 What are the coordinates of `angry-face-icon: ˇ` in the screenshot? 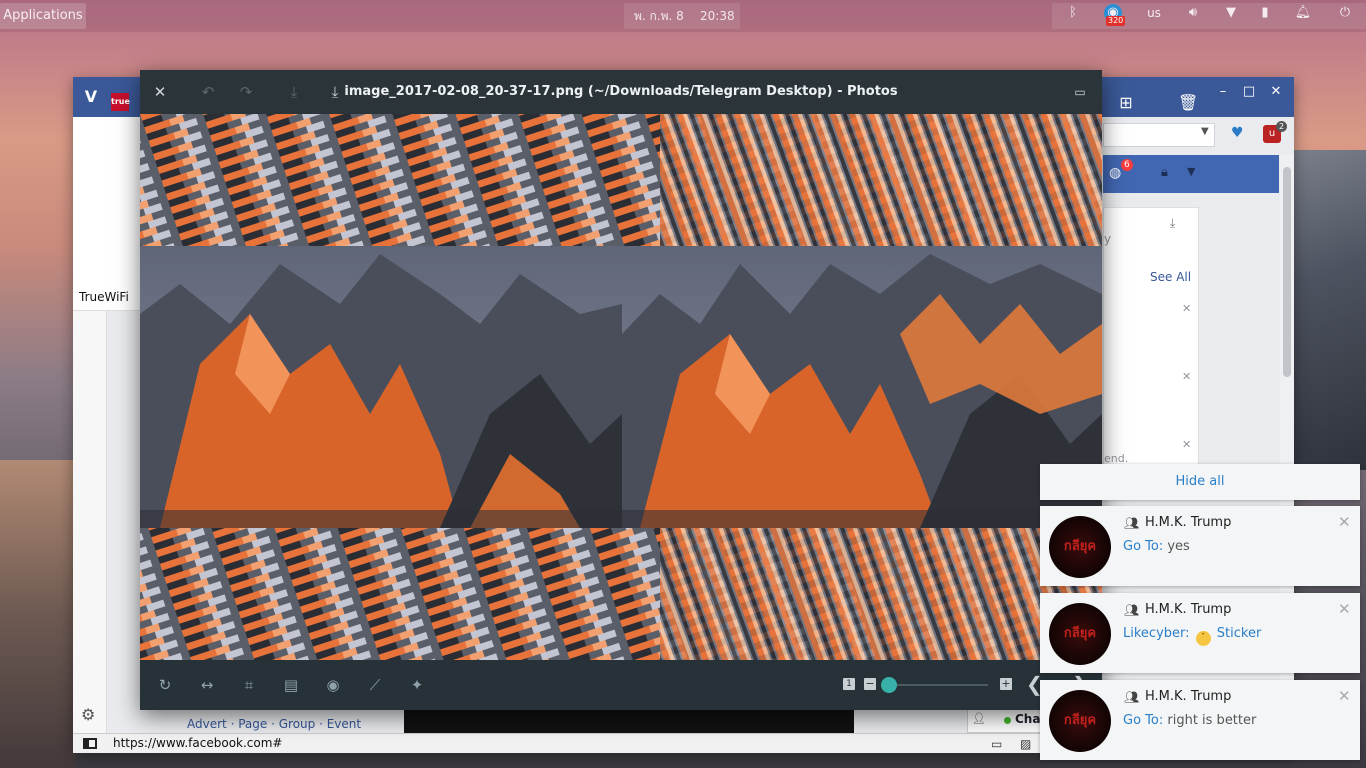 It's located at (1203, 638).